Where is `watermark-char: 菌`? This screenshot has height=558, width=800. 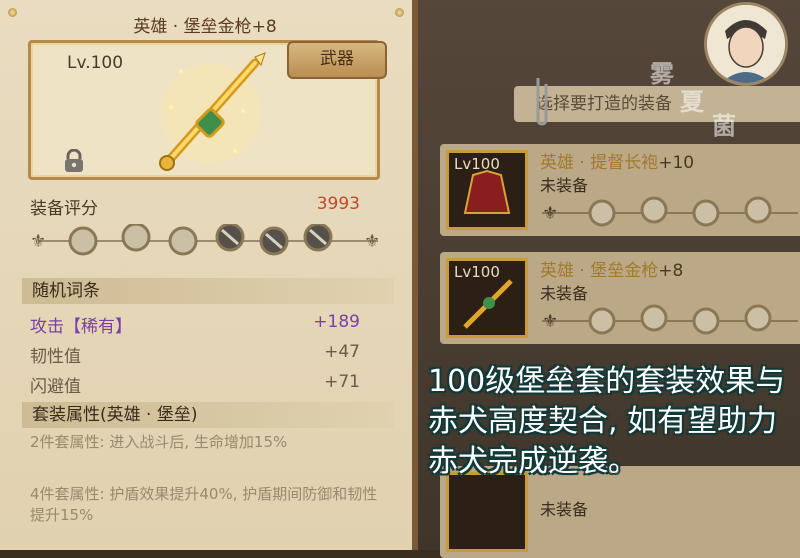
watermark-char: 菌 is located at coordinates (724, 126).